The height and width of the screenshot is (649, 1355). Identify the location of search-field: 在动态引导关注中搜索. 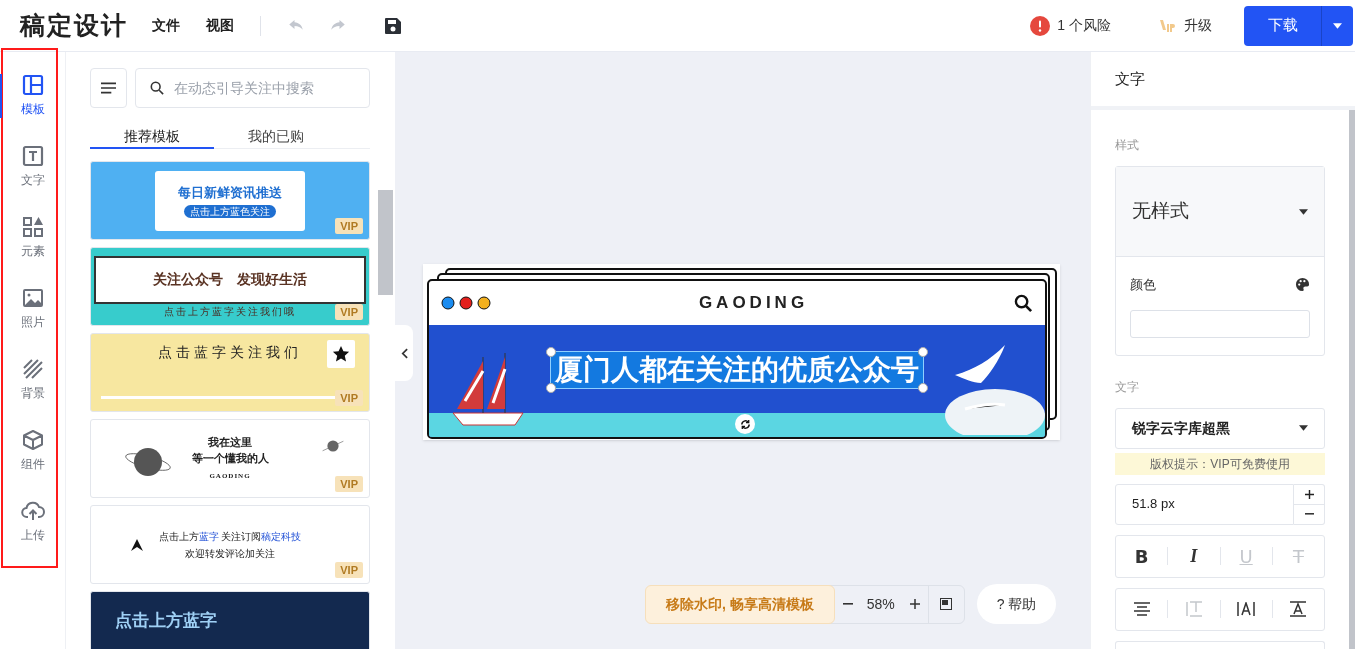
(252, 88).